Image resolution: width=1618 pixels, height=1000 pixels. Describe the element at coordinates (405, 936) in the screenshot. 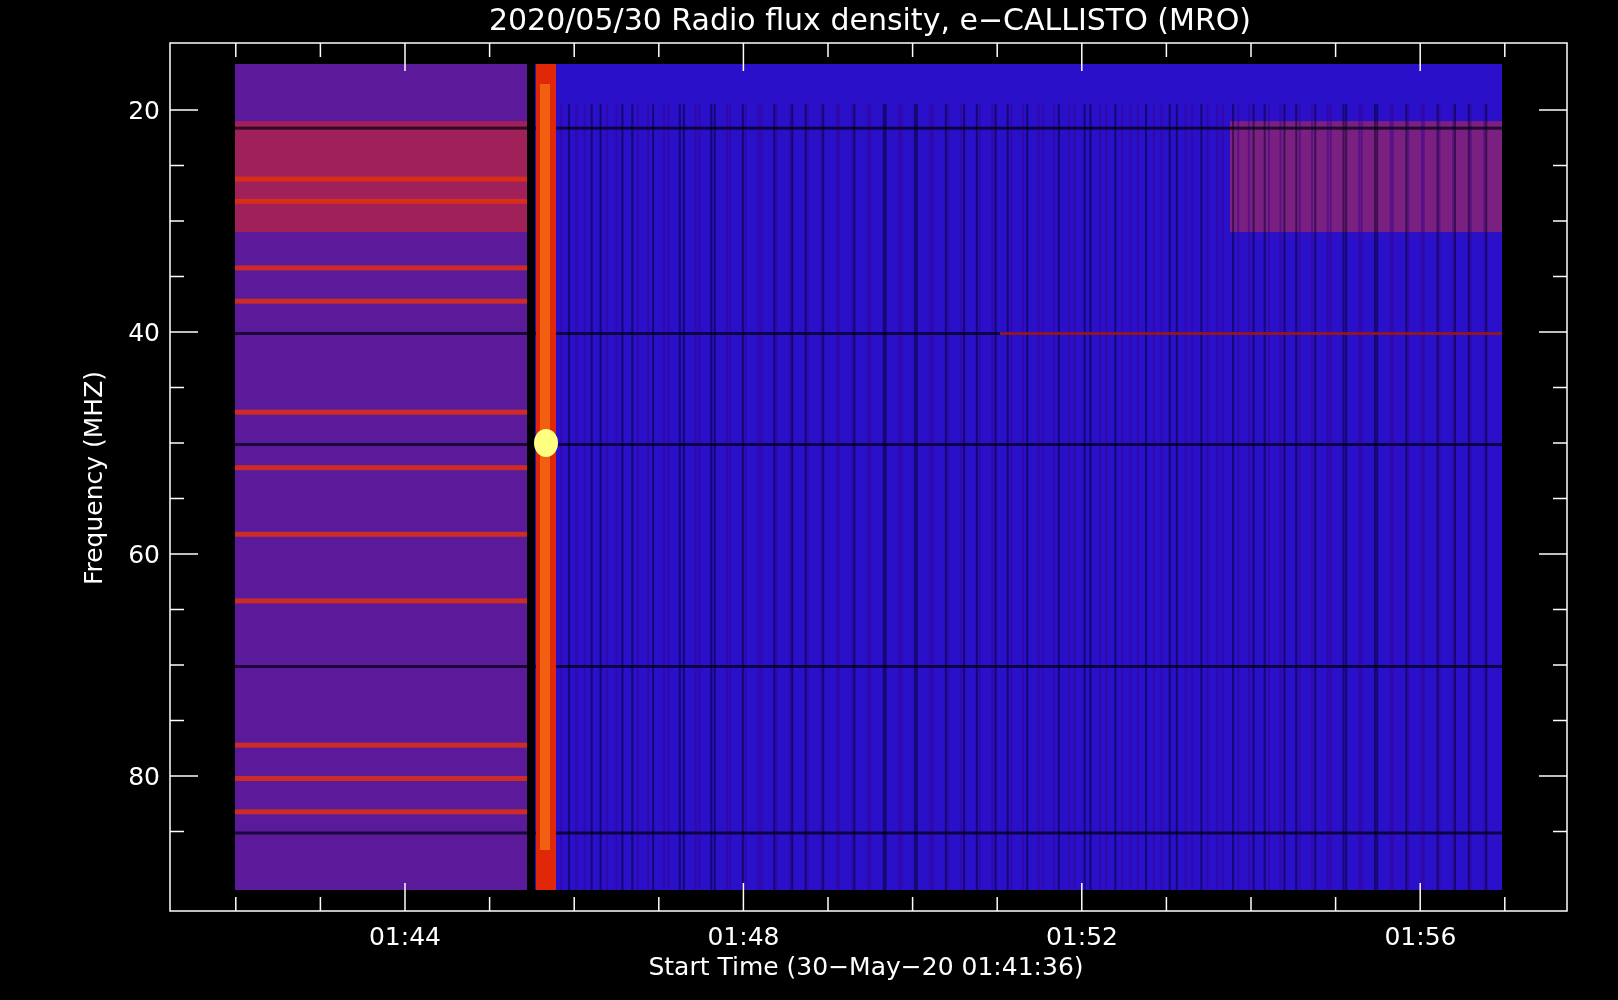

I see `x-tick-label: 01:44` at that location.